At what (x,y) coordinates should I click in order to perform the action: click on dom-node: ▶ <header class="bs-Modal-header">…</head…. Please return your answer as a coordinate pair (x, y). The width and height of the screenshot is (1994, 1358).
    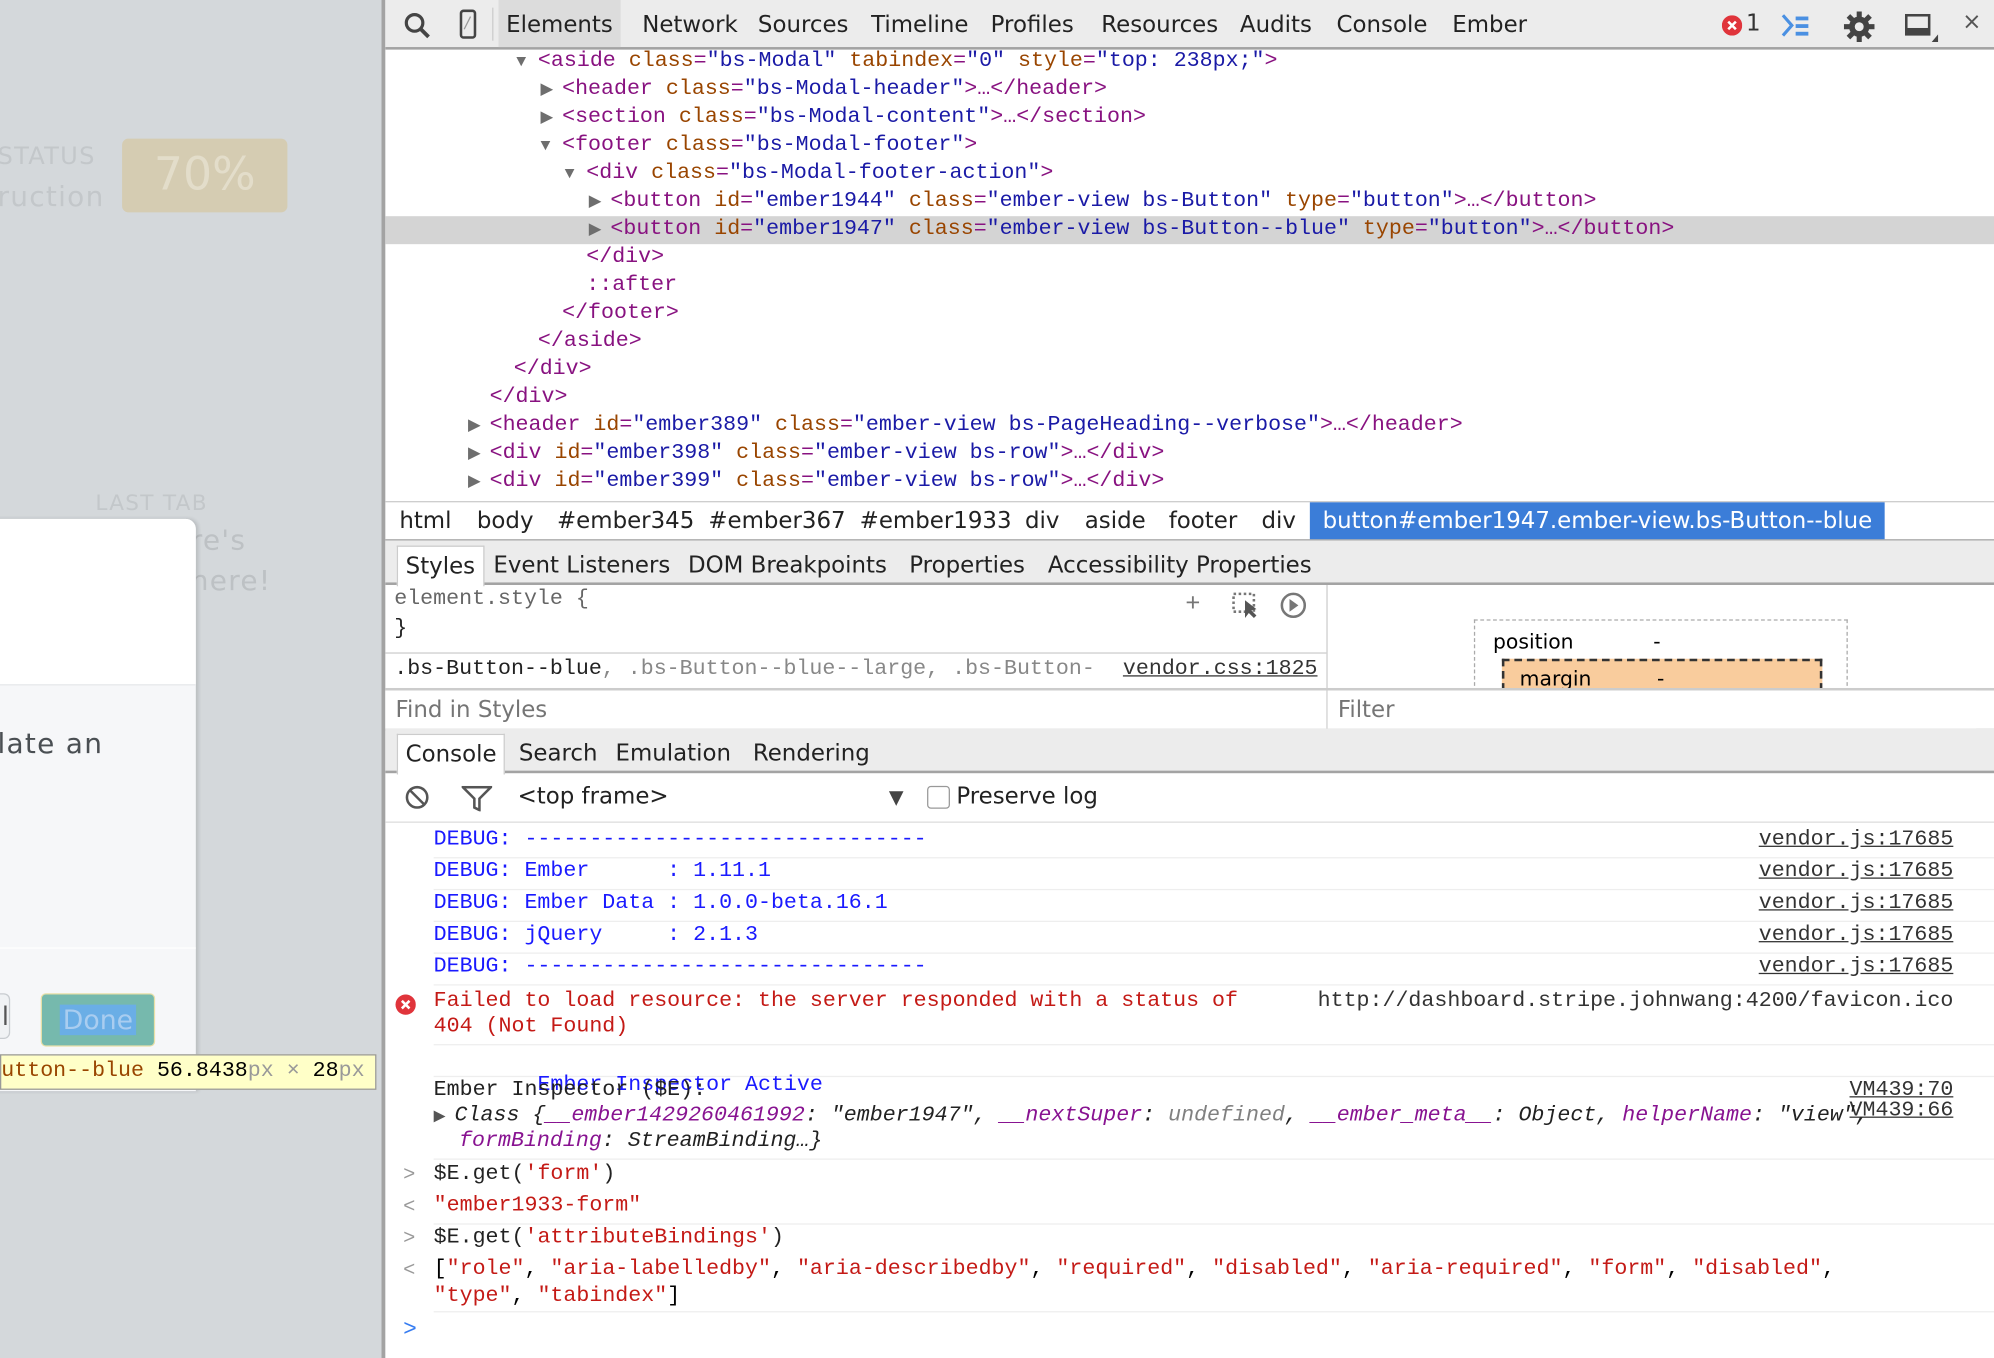
    Looking at the image, I should click on (1189, 90).